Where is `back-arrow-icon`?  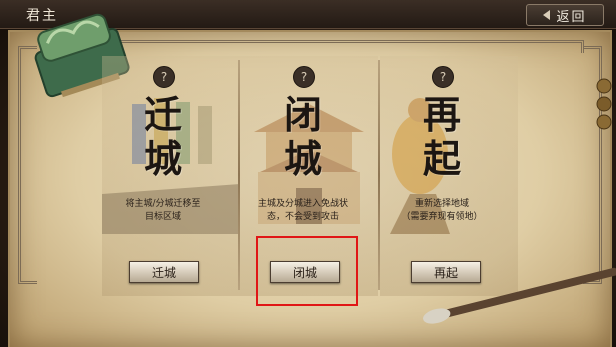 back-arrow-icon is located at coordinates (547, 15).